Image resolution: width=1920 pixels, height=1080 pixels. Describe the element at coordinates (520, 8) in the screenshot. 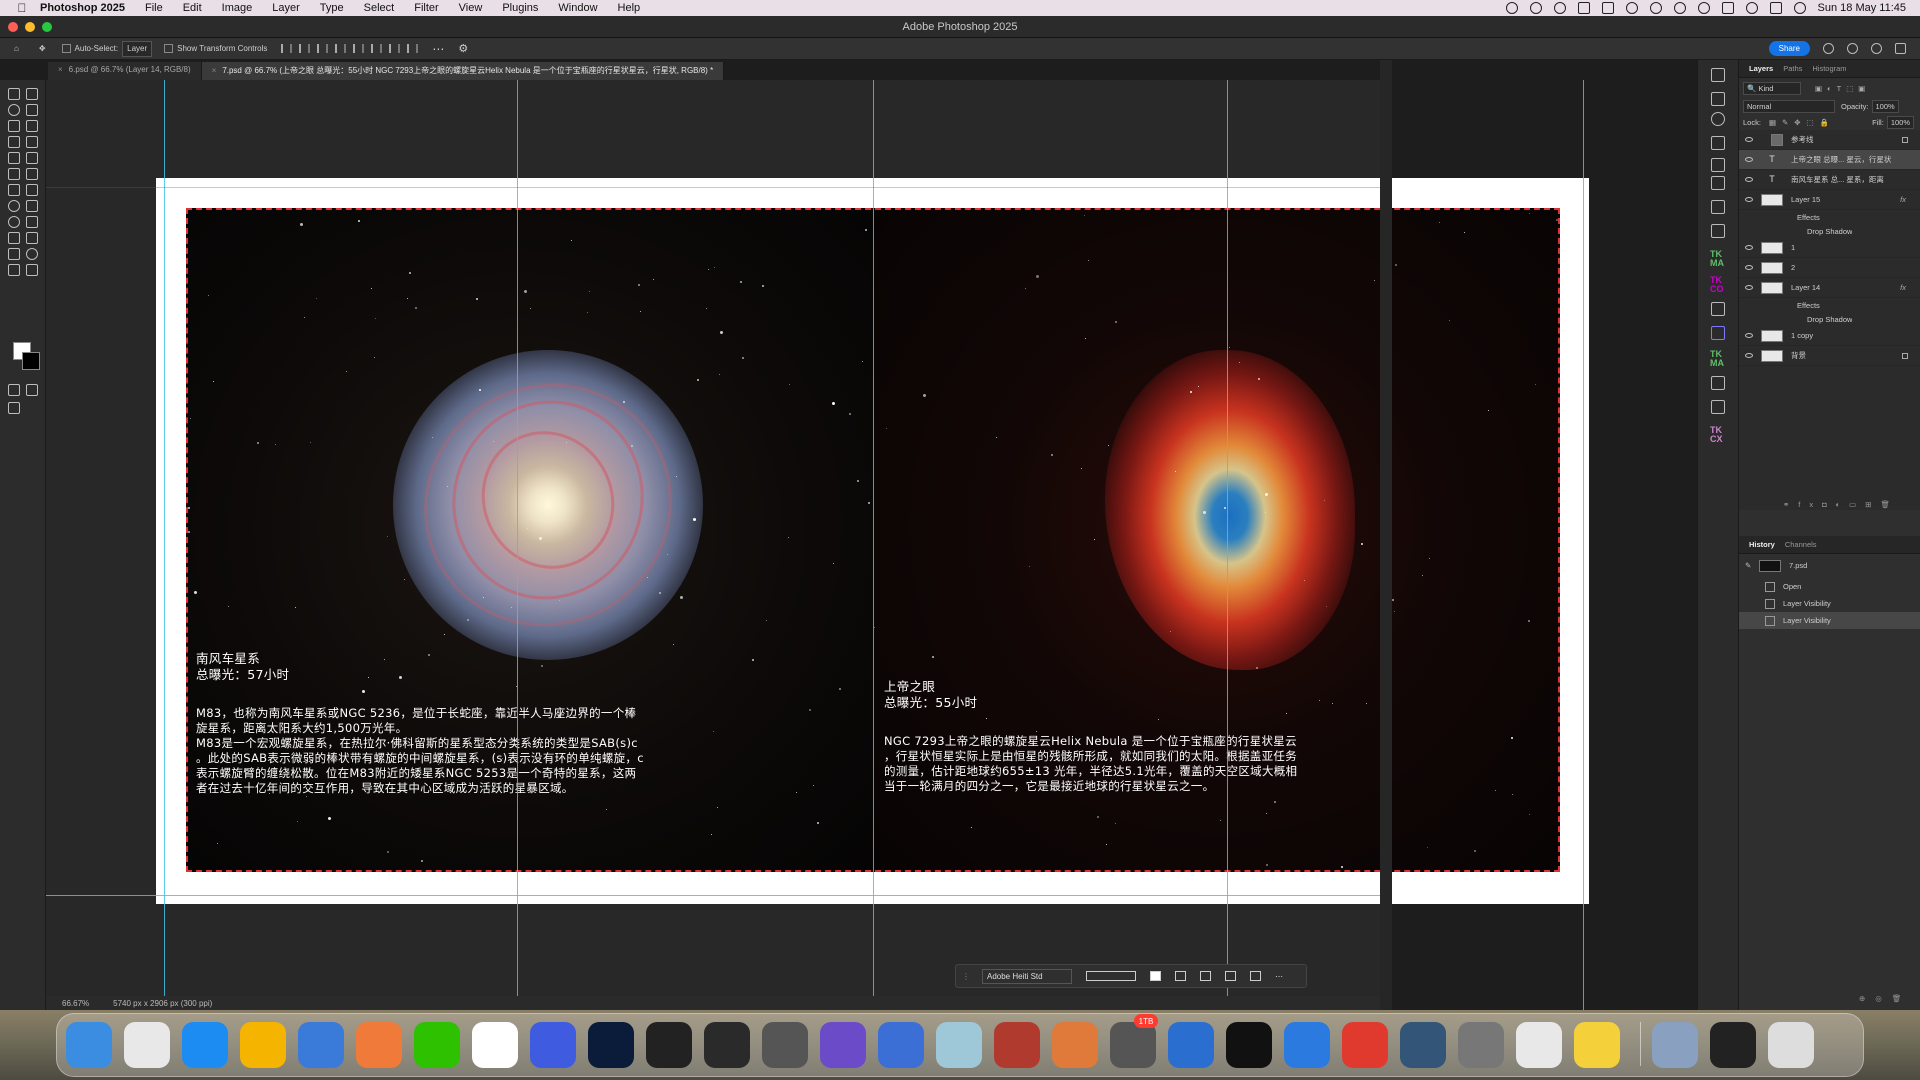

I see `menu-plugins: Plugins` at that location.